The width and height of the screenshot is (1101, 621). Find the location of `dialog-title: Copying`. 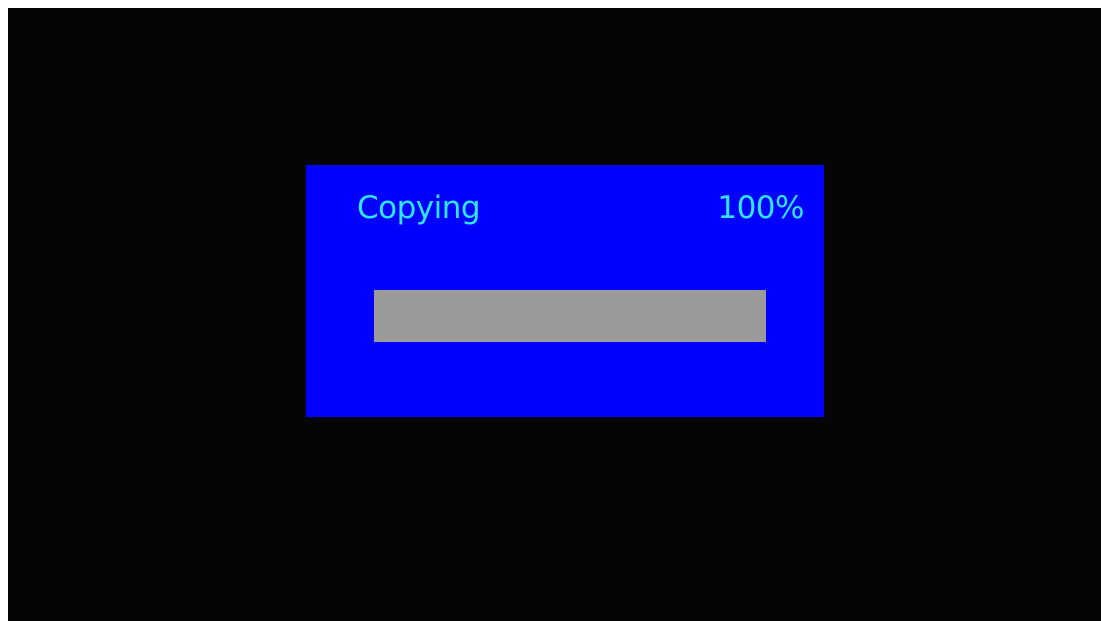

dialog-title: Copying is located at coordinates (419, 208).